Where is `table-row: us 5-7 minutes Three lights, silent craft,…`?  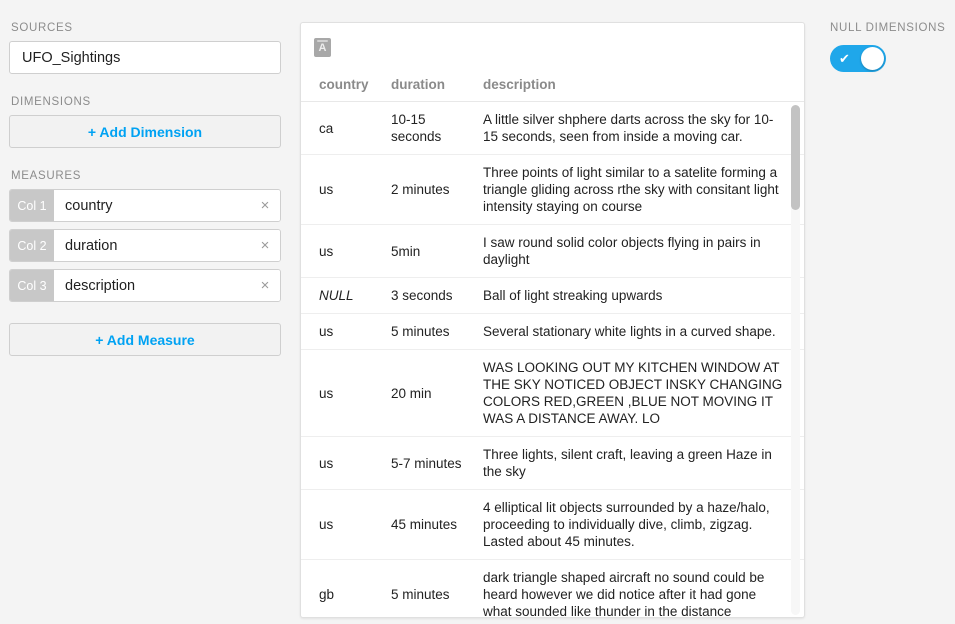 table-row: us 5-7 minutes Three lights, silent craft,… is located at coordinates (552, 463).